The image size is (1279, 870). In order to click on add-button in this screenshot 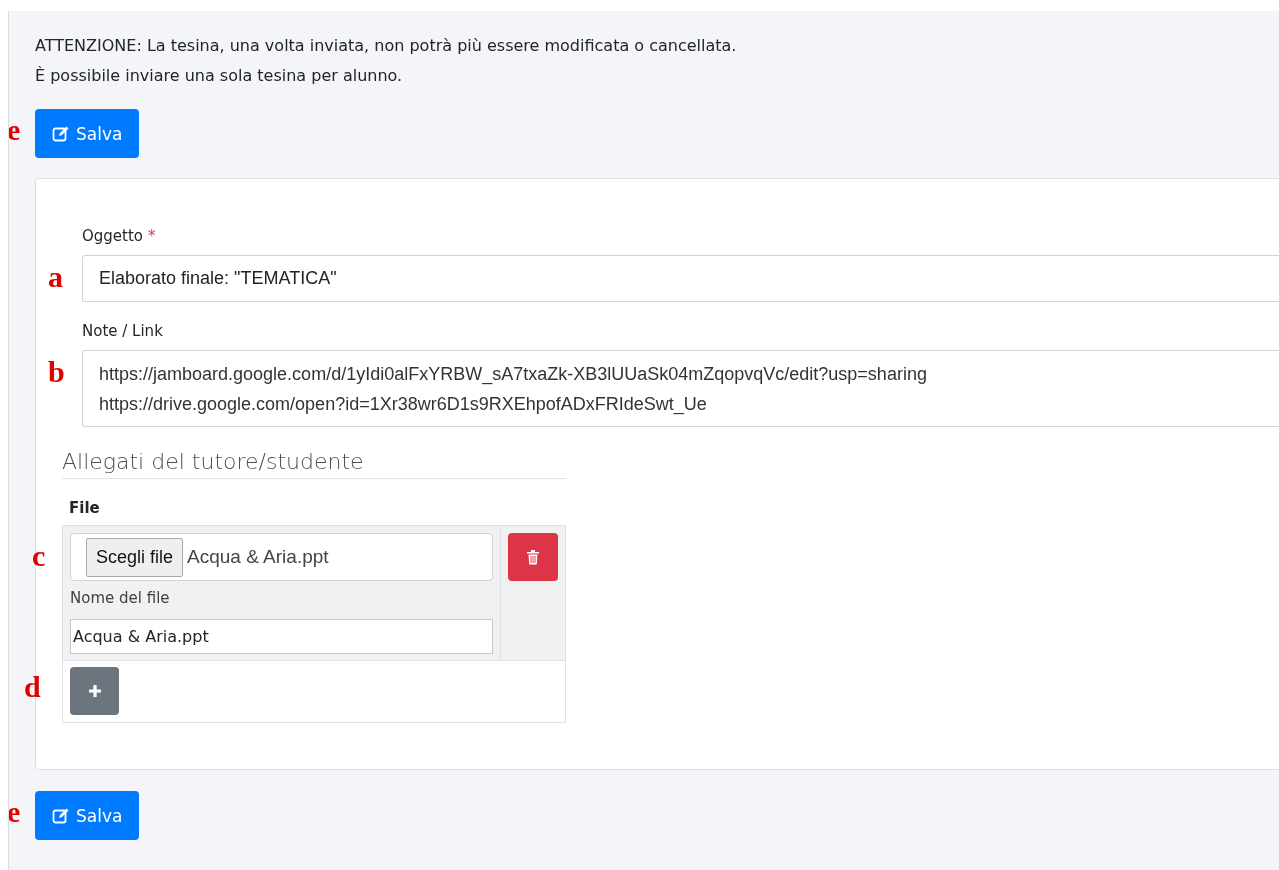, I will do `click(94, 691)`.